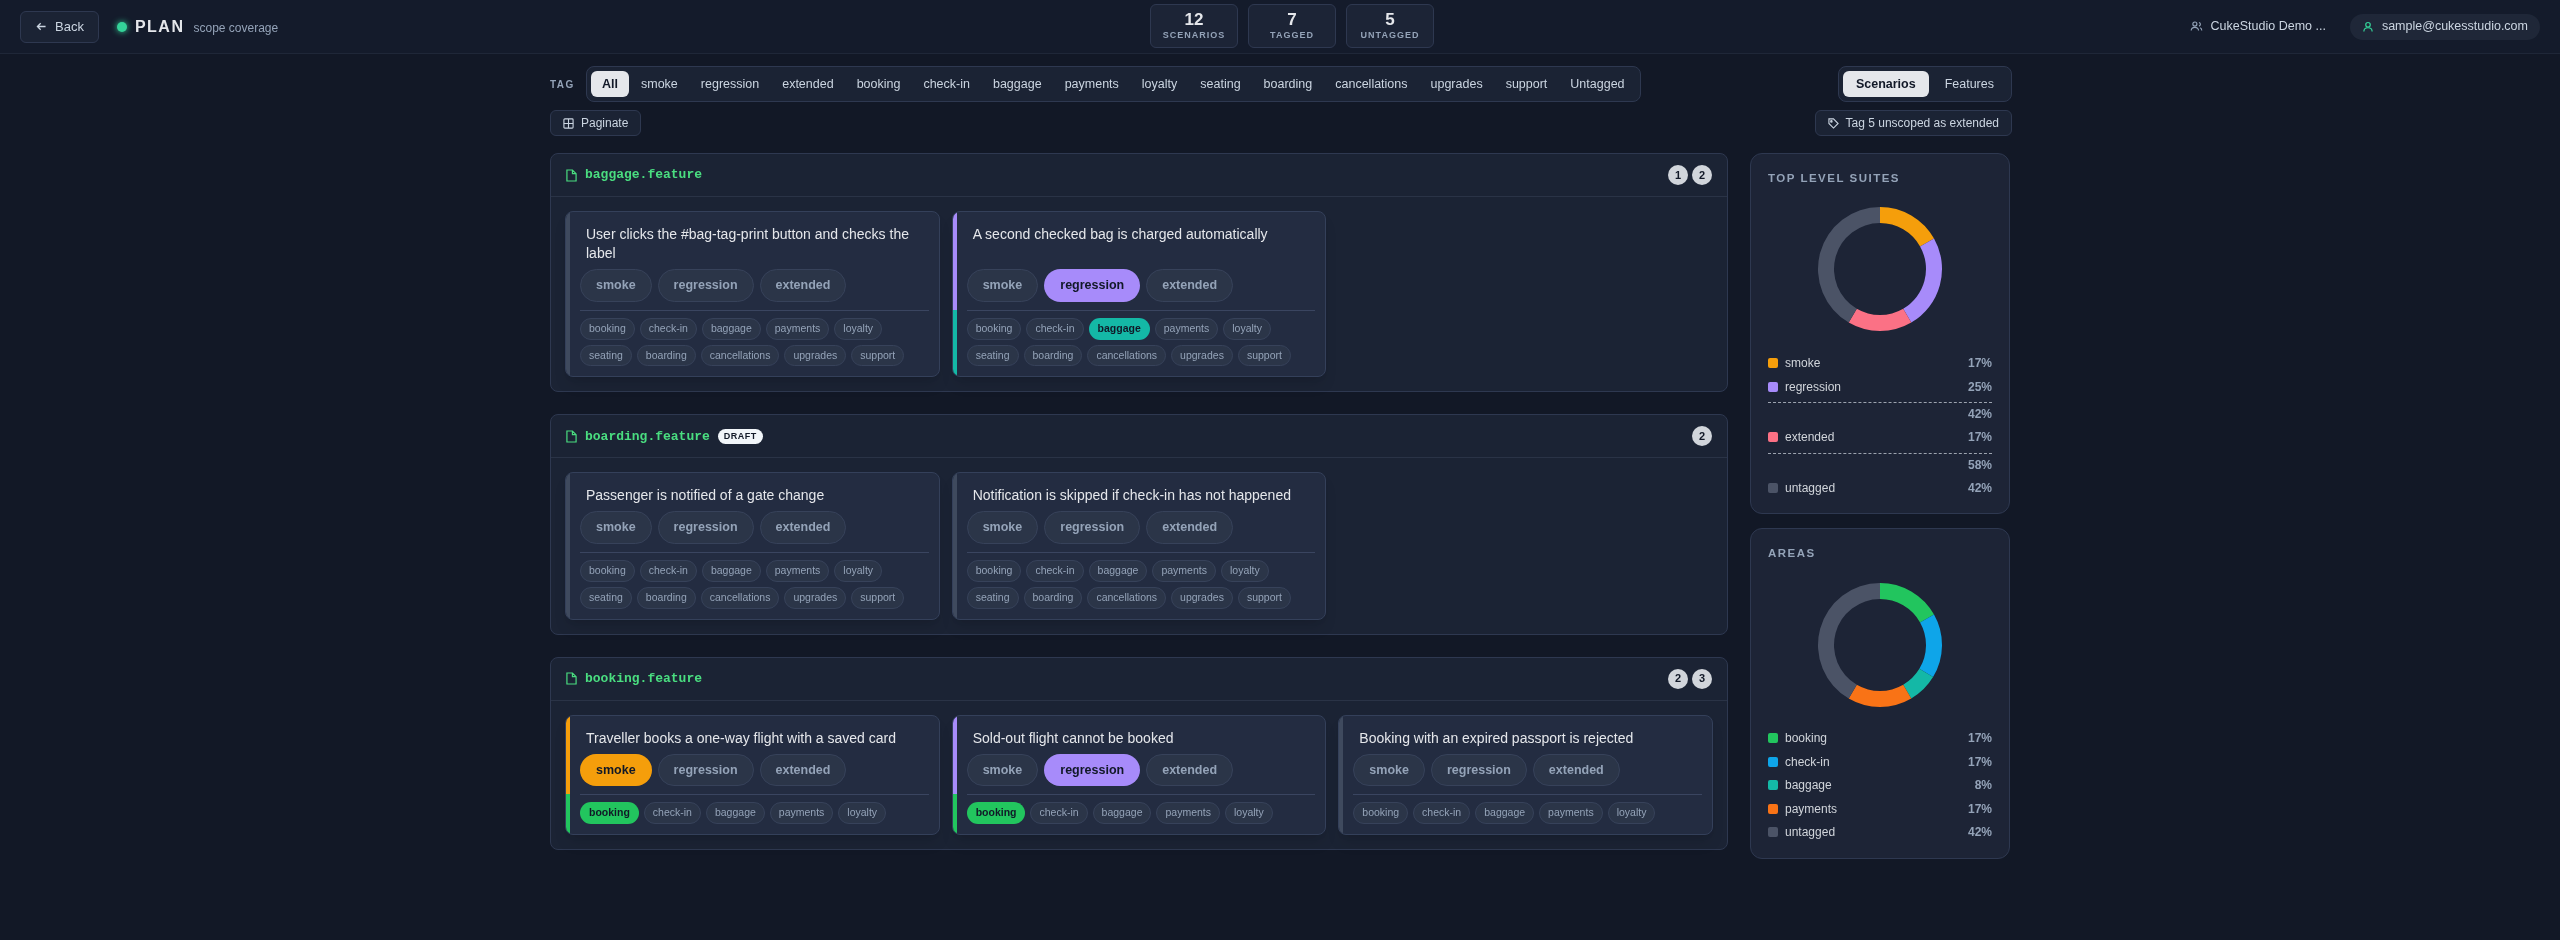 The width and height of the screenshot is (2560, 940). I want to click on view-tab: Features, so click(1969, 84).